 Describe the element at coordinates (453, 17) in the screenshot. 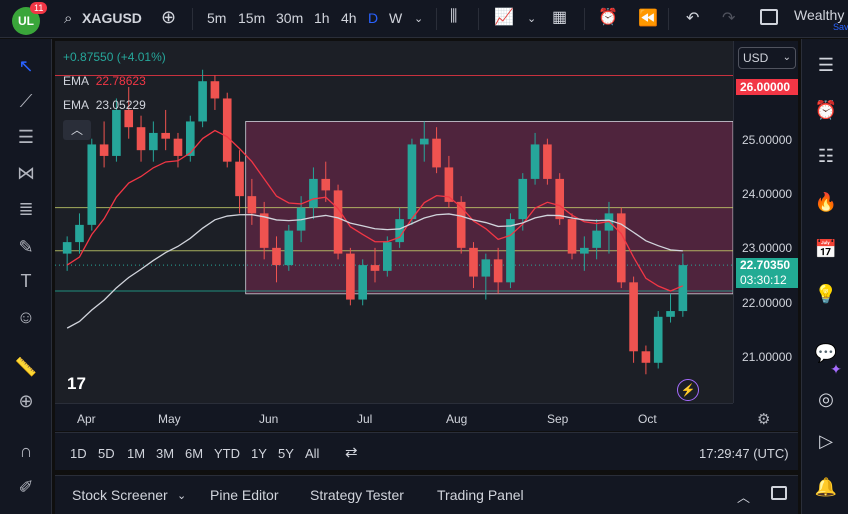

I see `candle-type-icon: ⫼` at that location.